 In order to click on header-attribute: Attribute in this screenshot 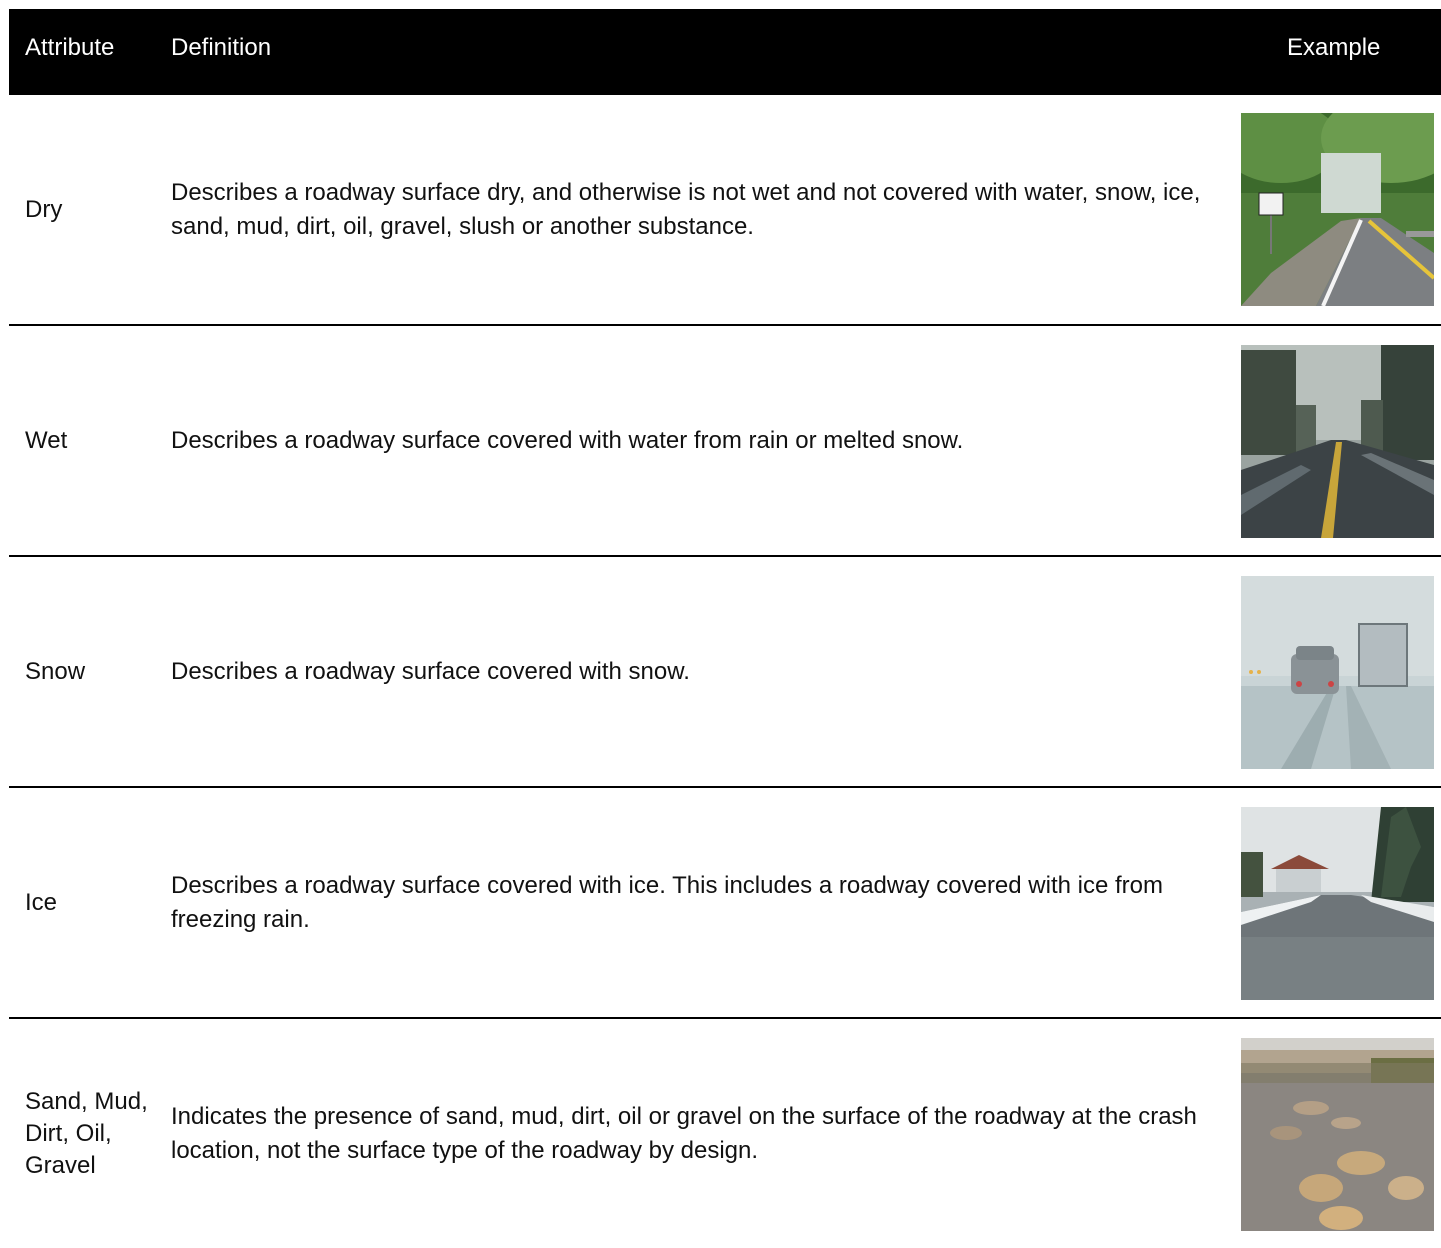, I will do `click(70, 47)`.